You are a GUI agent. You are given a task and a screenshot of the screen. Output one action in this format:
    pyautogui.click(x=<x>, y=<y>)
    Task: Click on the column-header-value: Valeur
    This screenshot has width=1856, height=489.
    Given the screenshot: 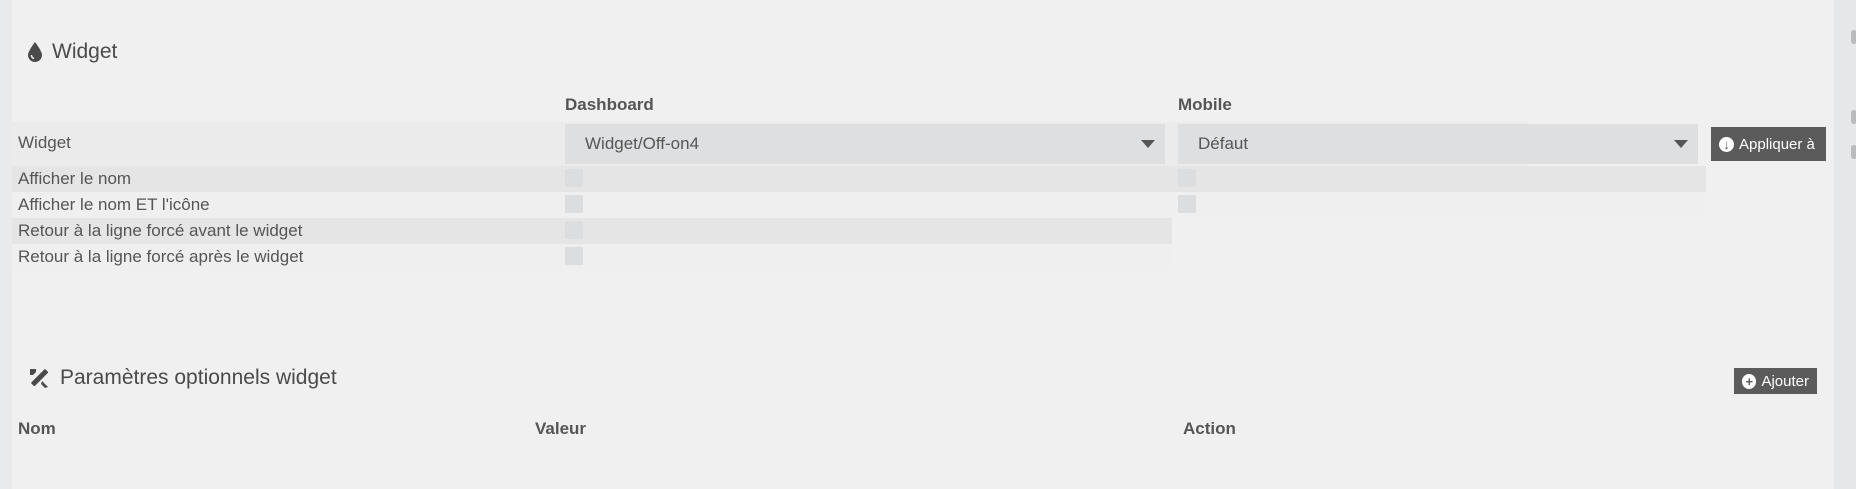 What is the action you would take?
    pyautogui.click(x=561, y=428)
    